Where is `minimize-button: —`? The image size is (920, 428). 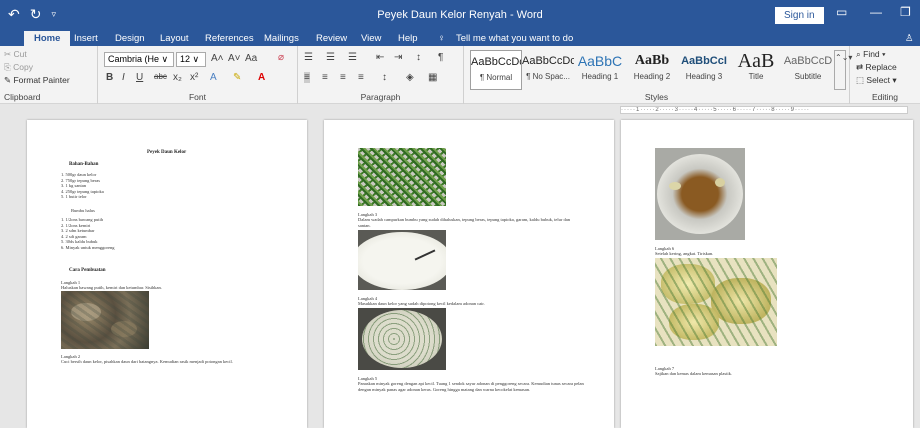 minimize-button: — is located at coordinates (876, 12).